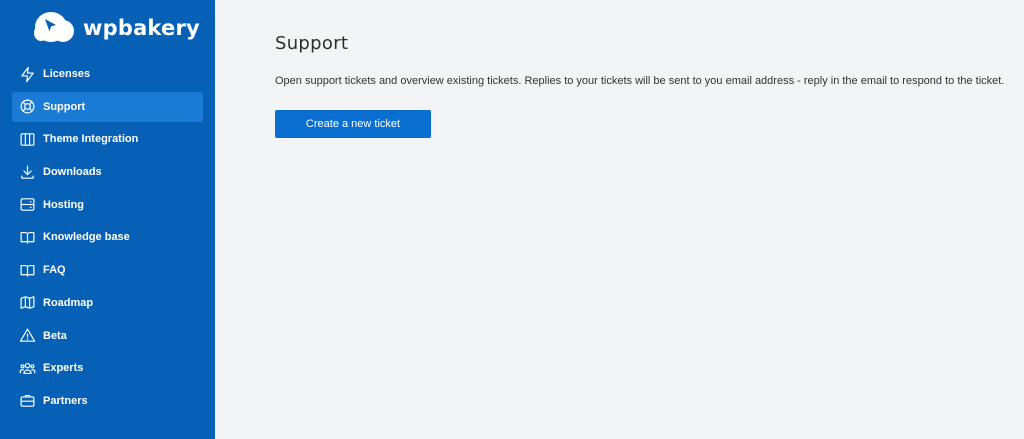  I want to click on sidebar-item-label: FAQ, so click(54, 270).